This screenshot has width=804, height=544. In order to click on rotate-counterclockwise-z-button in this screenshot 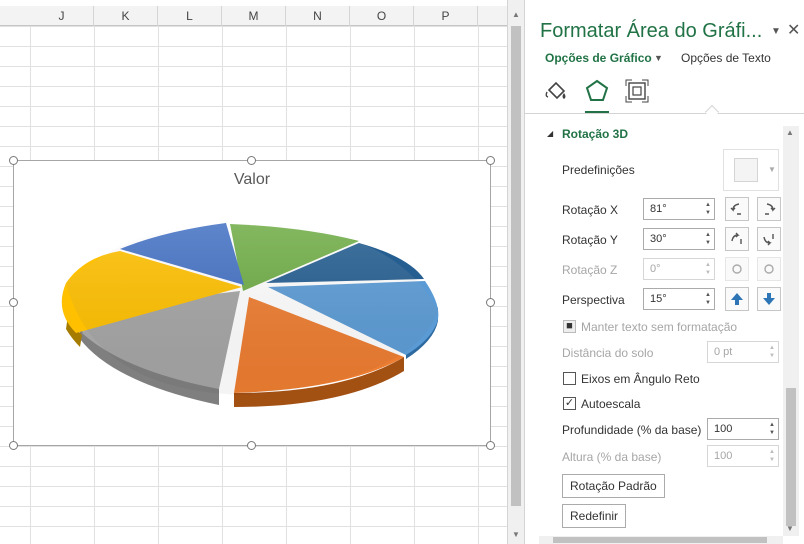, I will do `click(737, 269)`.